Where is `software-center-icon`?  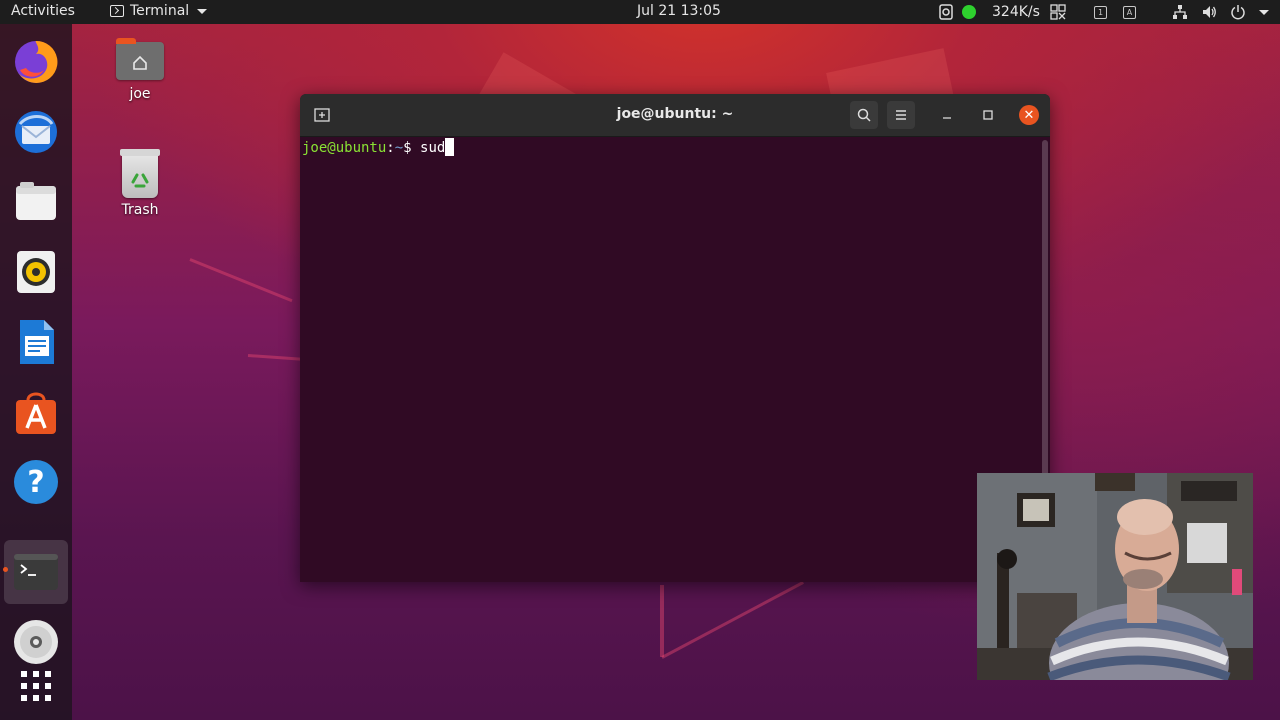
software-center-icon is located at coordinates (36, 413).